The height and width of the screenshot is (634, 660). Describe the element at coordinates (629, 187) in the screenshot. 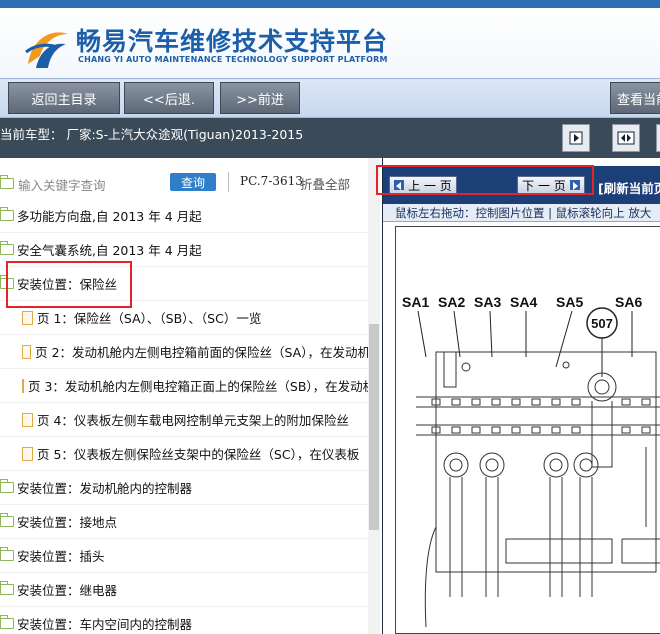

I see `refresh-page-link: [刷新当前页` at that location.